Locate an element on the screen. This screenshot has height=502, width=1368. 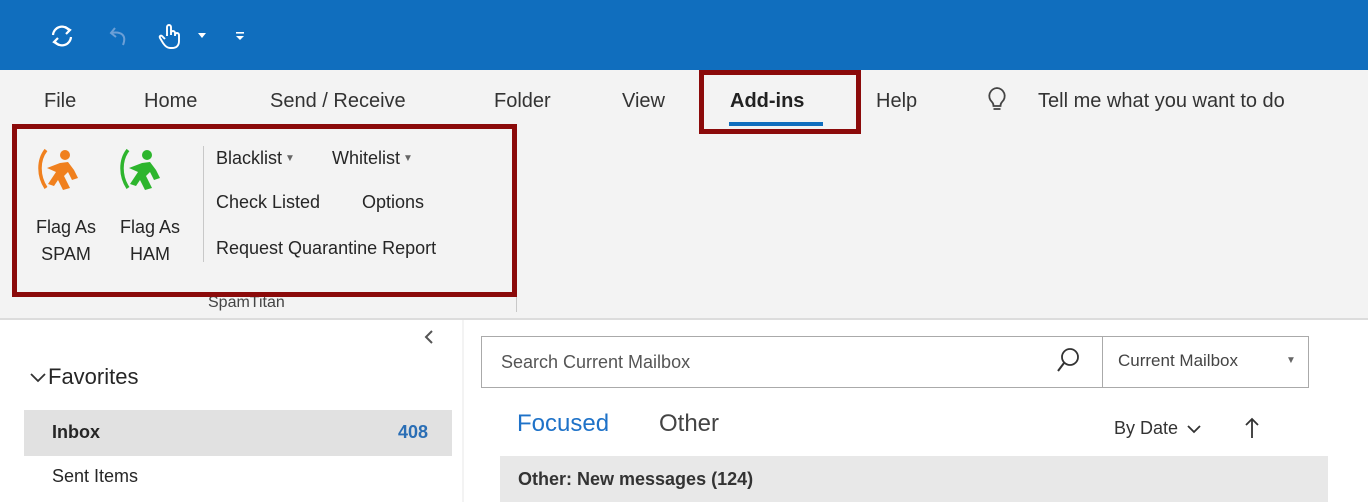
search-box: Current Mailbox ▼ is located at coordinates (895, 362).